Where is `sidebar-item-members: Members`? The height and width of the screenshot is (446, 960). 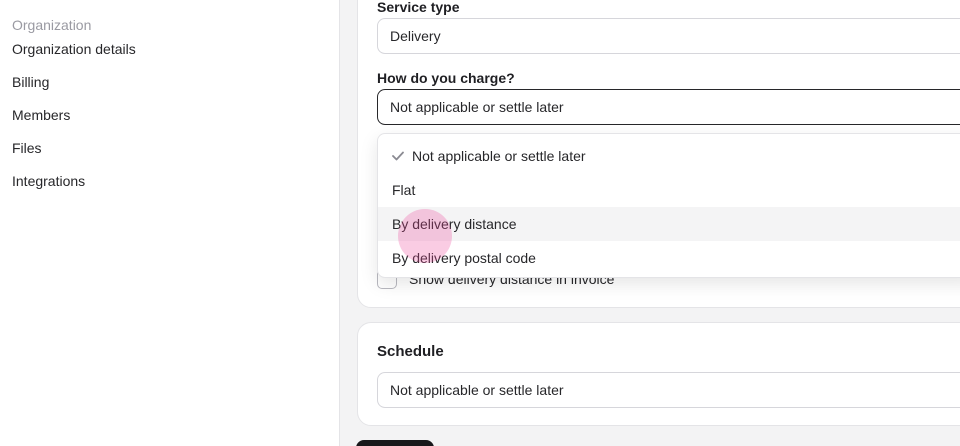 sidebar-item-members: Members is located at coordinates (41, 115).